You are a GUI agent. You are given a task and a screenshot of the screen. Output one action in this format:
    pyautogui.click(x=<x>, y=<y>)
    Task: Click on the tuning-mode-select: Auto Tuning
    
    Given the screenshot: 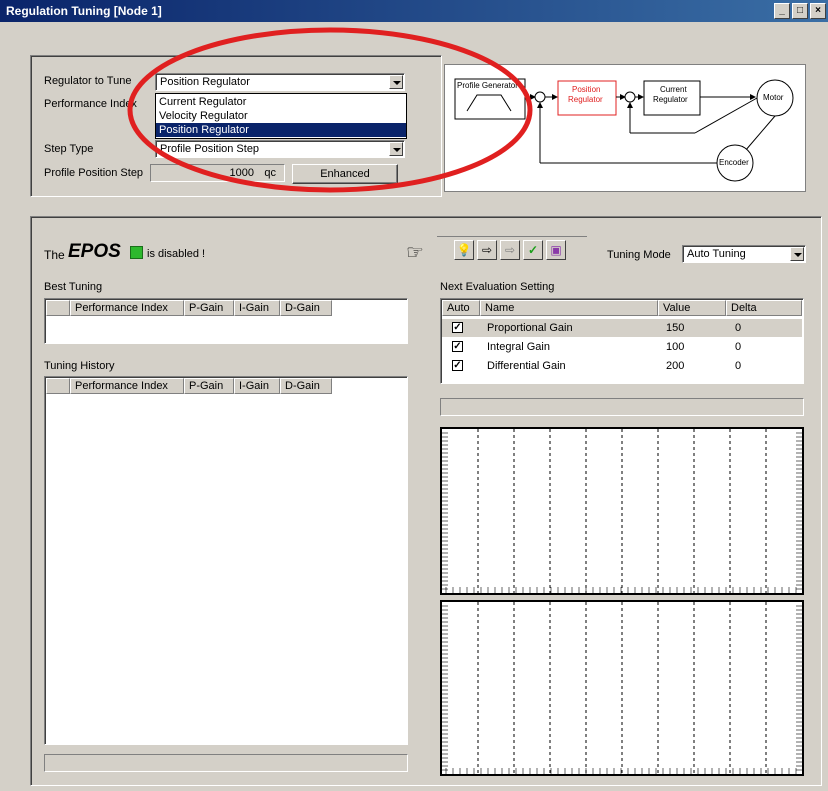 What is the action you would take?
    pyautogui.click(x=744, y=254)
    